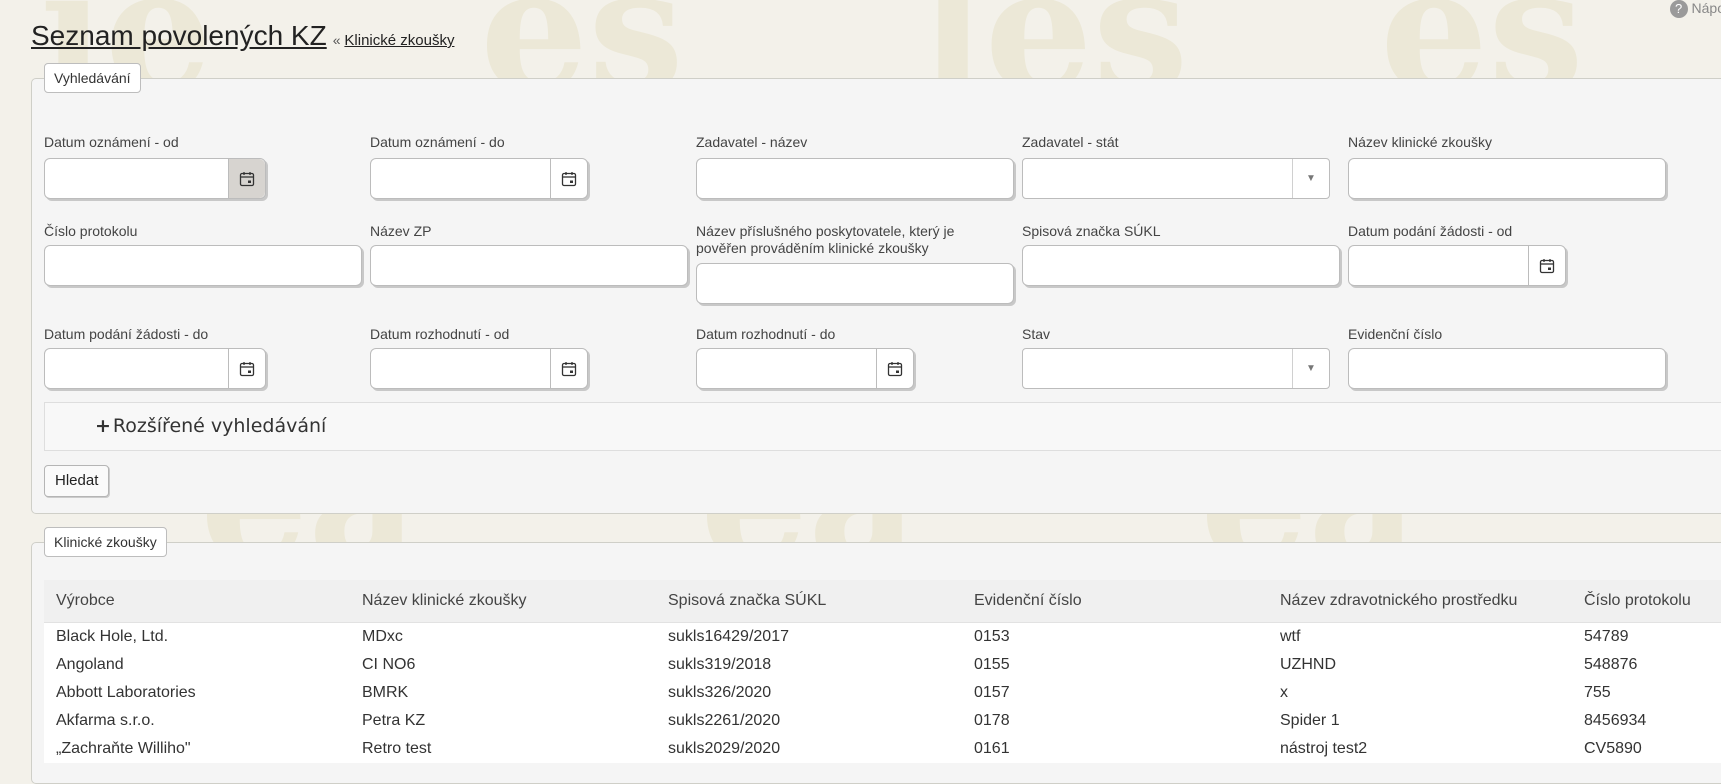 The image size is (1721, 784). What do you see at coordinates (105, 542) in the screenshot?
I see `results-legend: Klinické zkoušky` at bounding box center [105, 542].